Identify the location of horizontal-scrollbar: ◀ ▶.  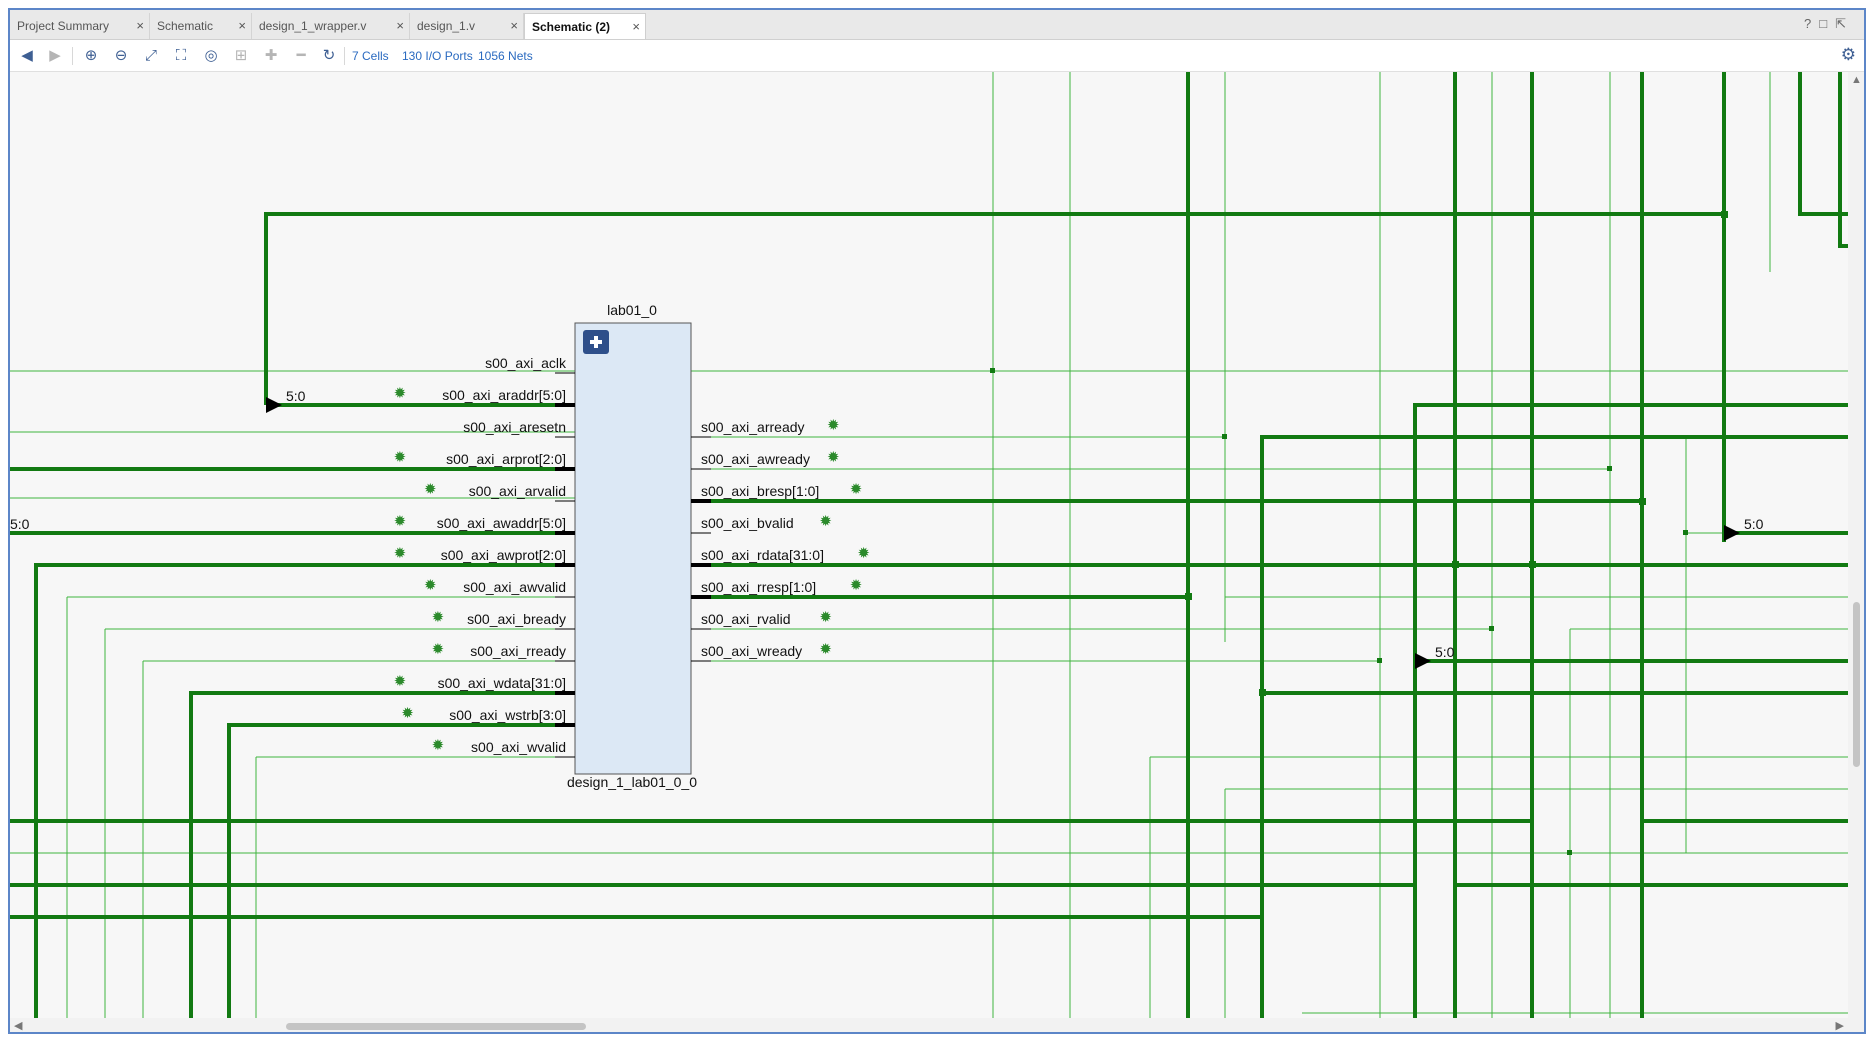
(937, 1025).